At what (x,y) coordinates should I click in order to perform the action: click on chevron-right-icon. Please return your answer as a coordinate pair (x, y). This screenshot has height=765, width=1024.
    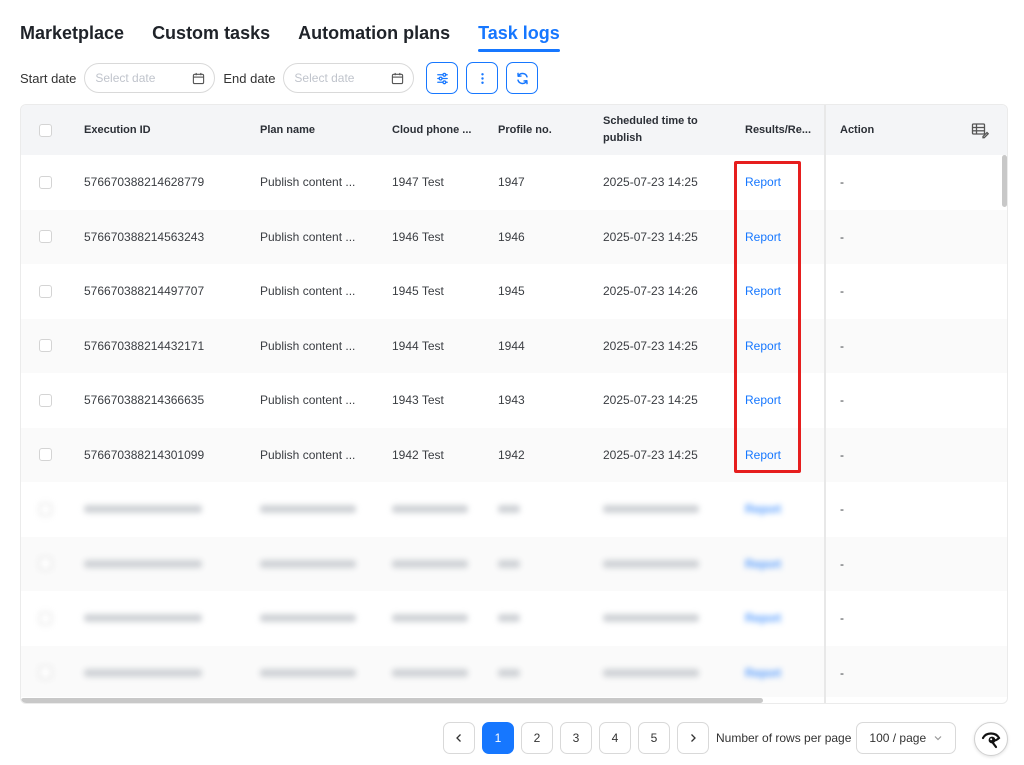
    Looking at the image, I should click on (693, 738).